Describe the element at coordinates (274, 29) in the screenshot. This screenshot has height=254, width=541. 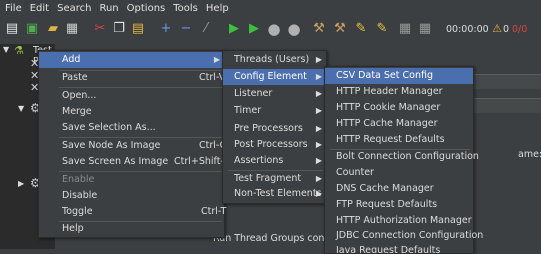
I see `stop-icon: ●` at that location.